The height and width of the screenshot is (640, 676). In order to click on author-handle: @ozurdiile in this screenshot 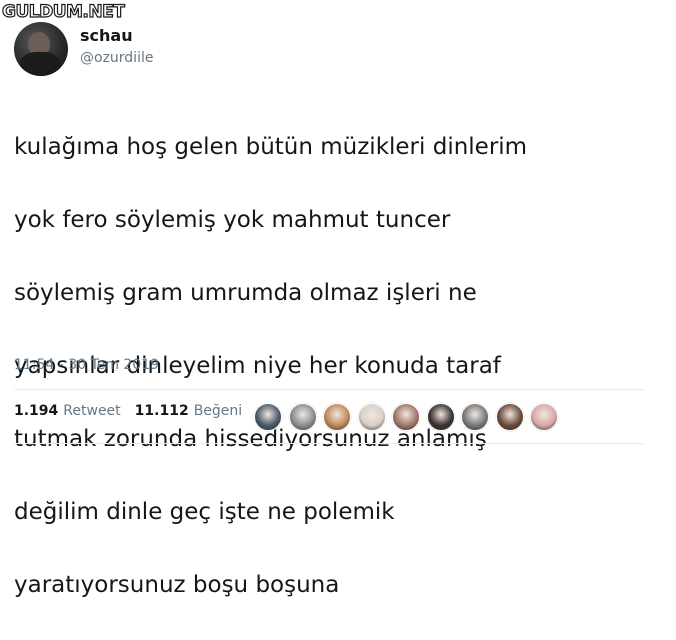, I will do `click(116, 58)`.